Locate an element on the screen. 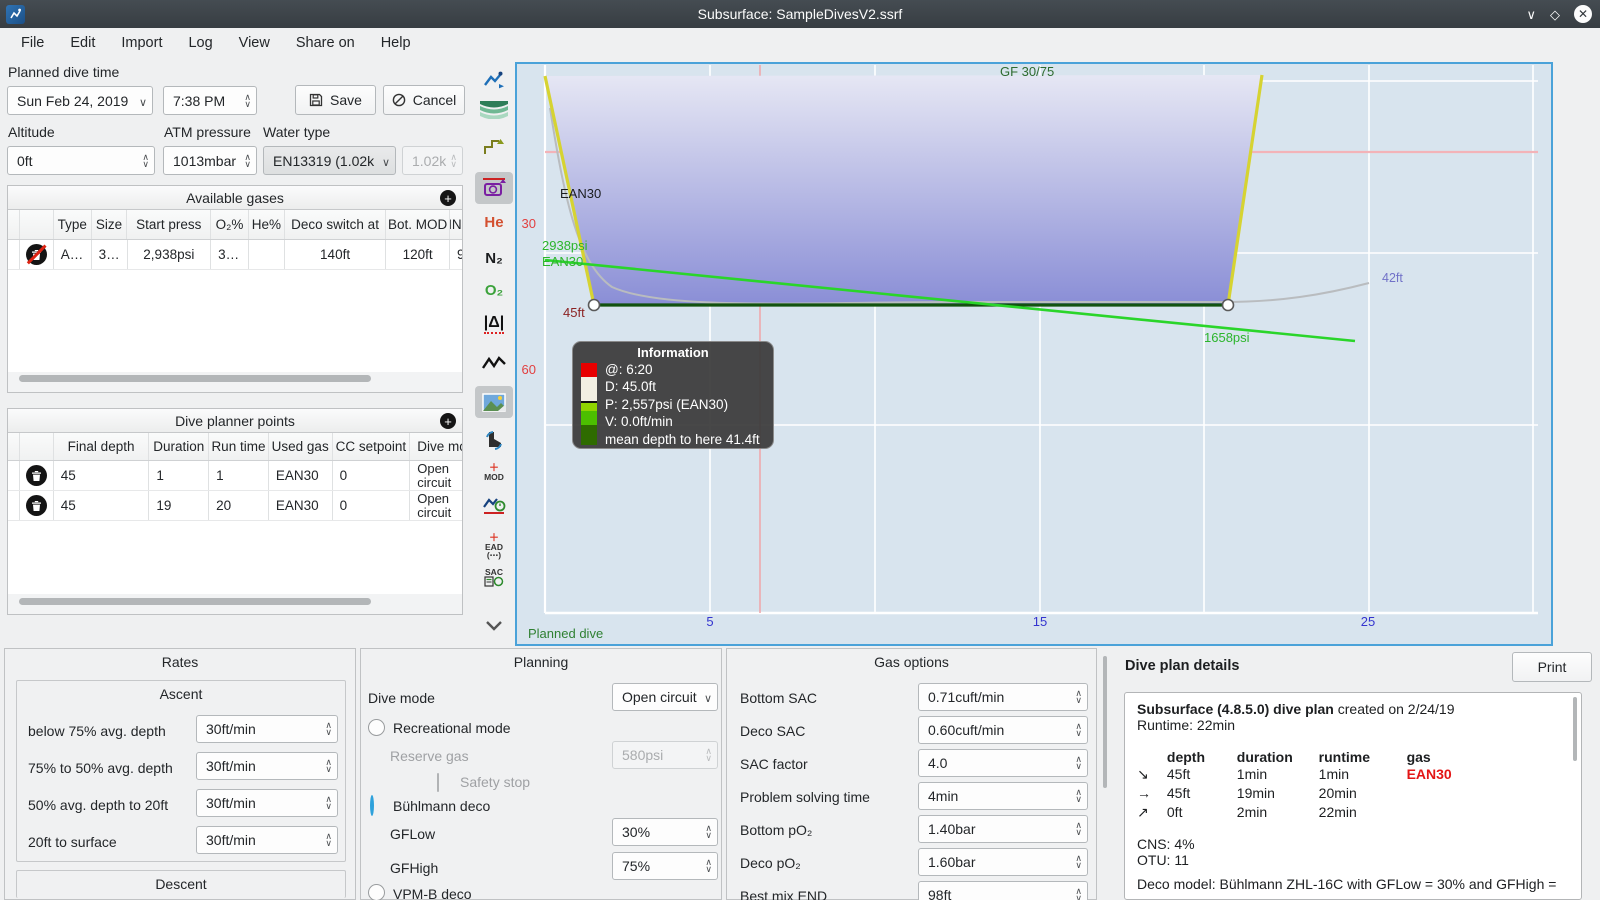 This screenshot has height=900, width=1600. toolbar-waves-button is located at coordinates (494, 110).